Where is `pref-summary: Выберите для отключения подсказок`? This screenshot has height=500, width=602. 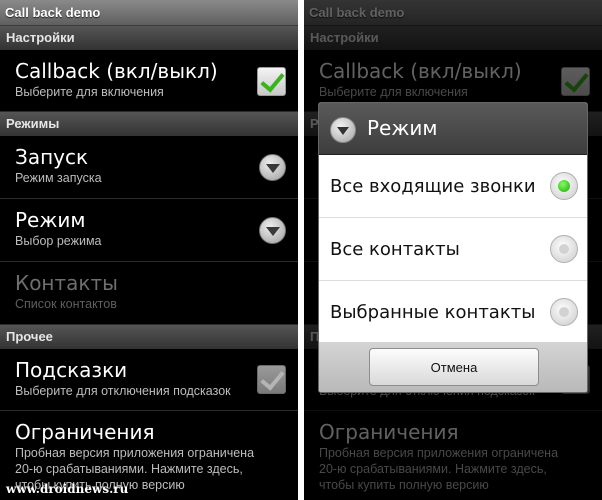
pref-summary: Выберите для отключения подсказок is located at coordinates (123, 391).